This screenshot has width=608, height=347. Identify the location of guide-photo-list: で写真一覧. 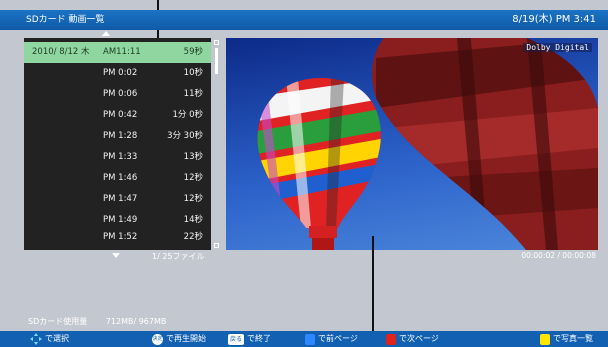
(566, 339).